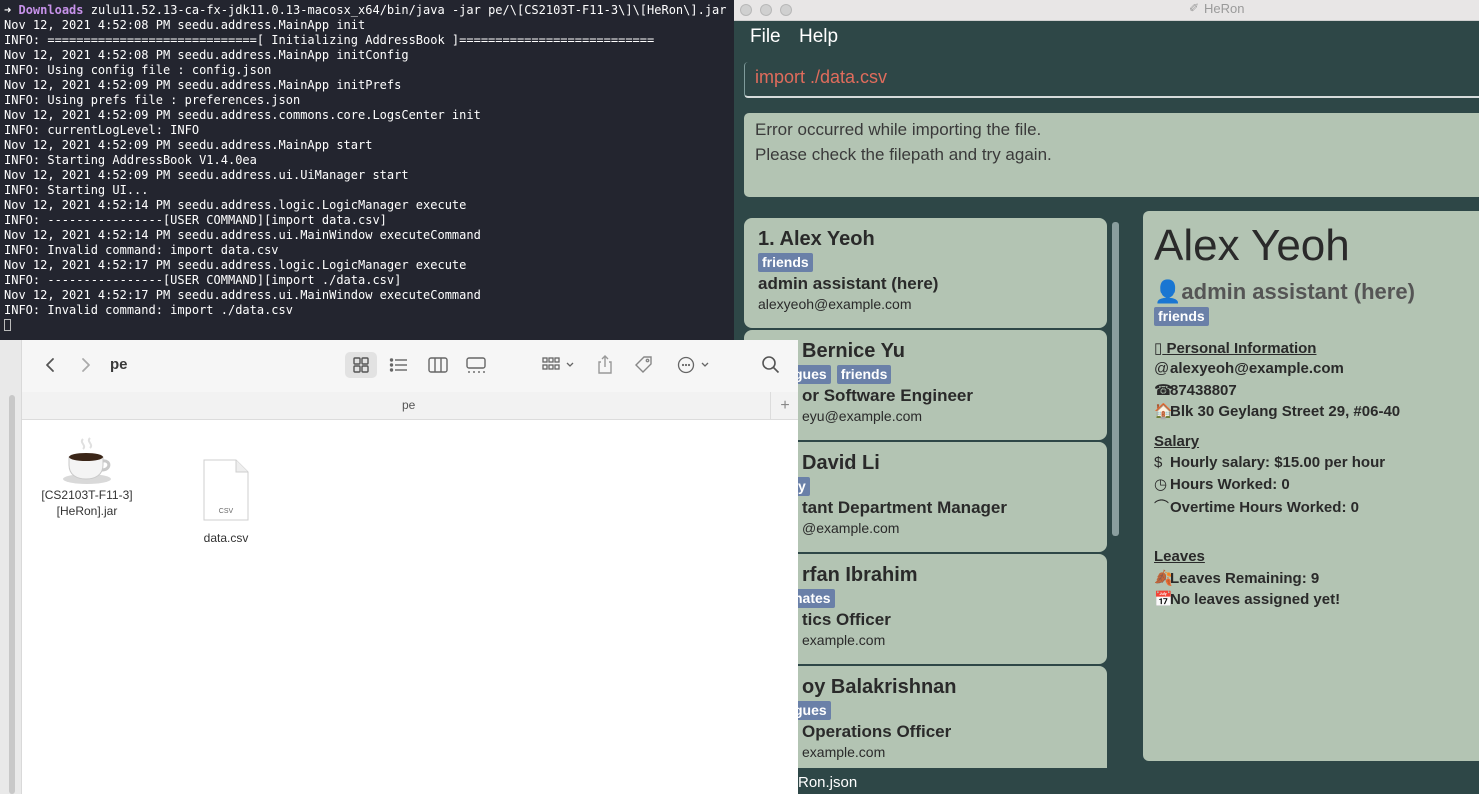  Describe the element at coordinates (130, 160) in the screenshot. I see `log-line: INFO: Starting AddressBook V1.4.0ea` at that location.